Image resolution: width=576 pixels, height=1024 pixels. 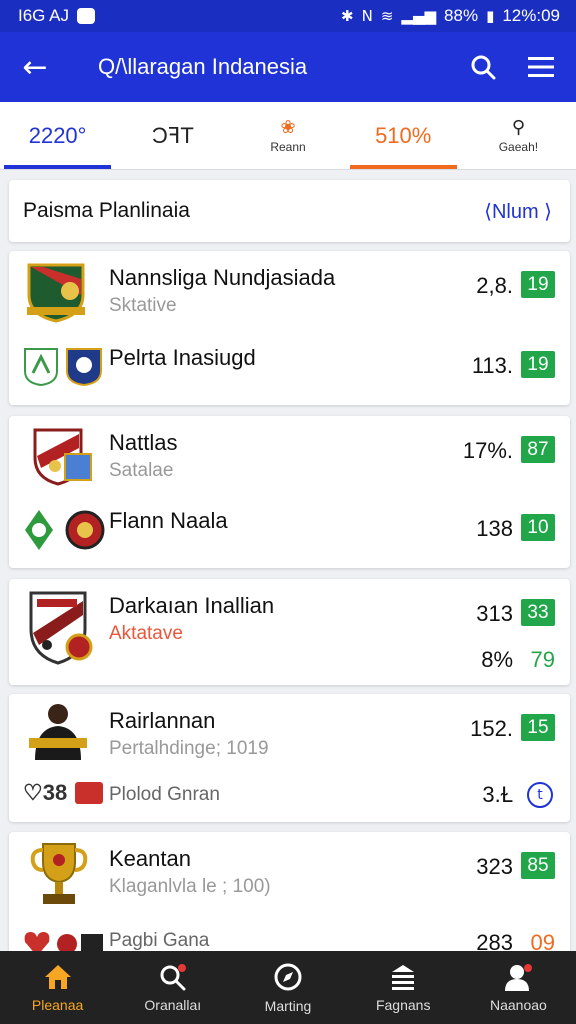 What do you see at coordinates (168, 520) in the screenshot?
I see `item-title: Flann Naala` at bounding box center [168, 520].